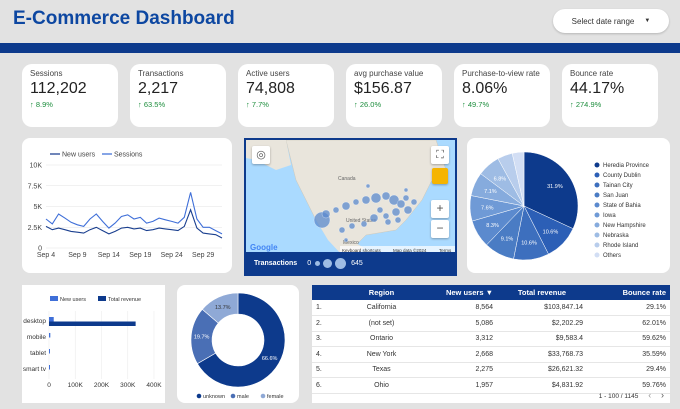 This screenshot has height=409, width=680. What do you see at coordinates (92, 324) in the screenshot?
I see `bar-revenue` at bounding box center [92, 324].